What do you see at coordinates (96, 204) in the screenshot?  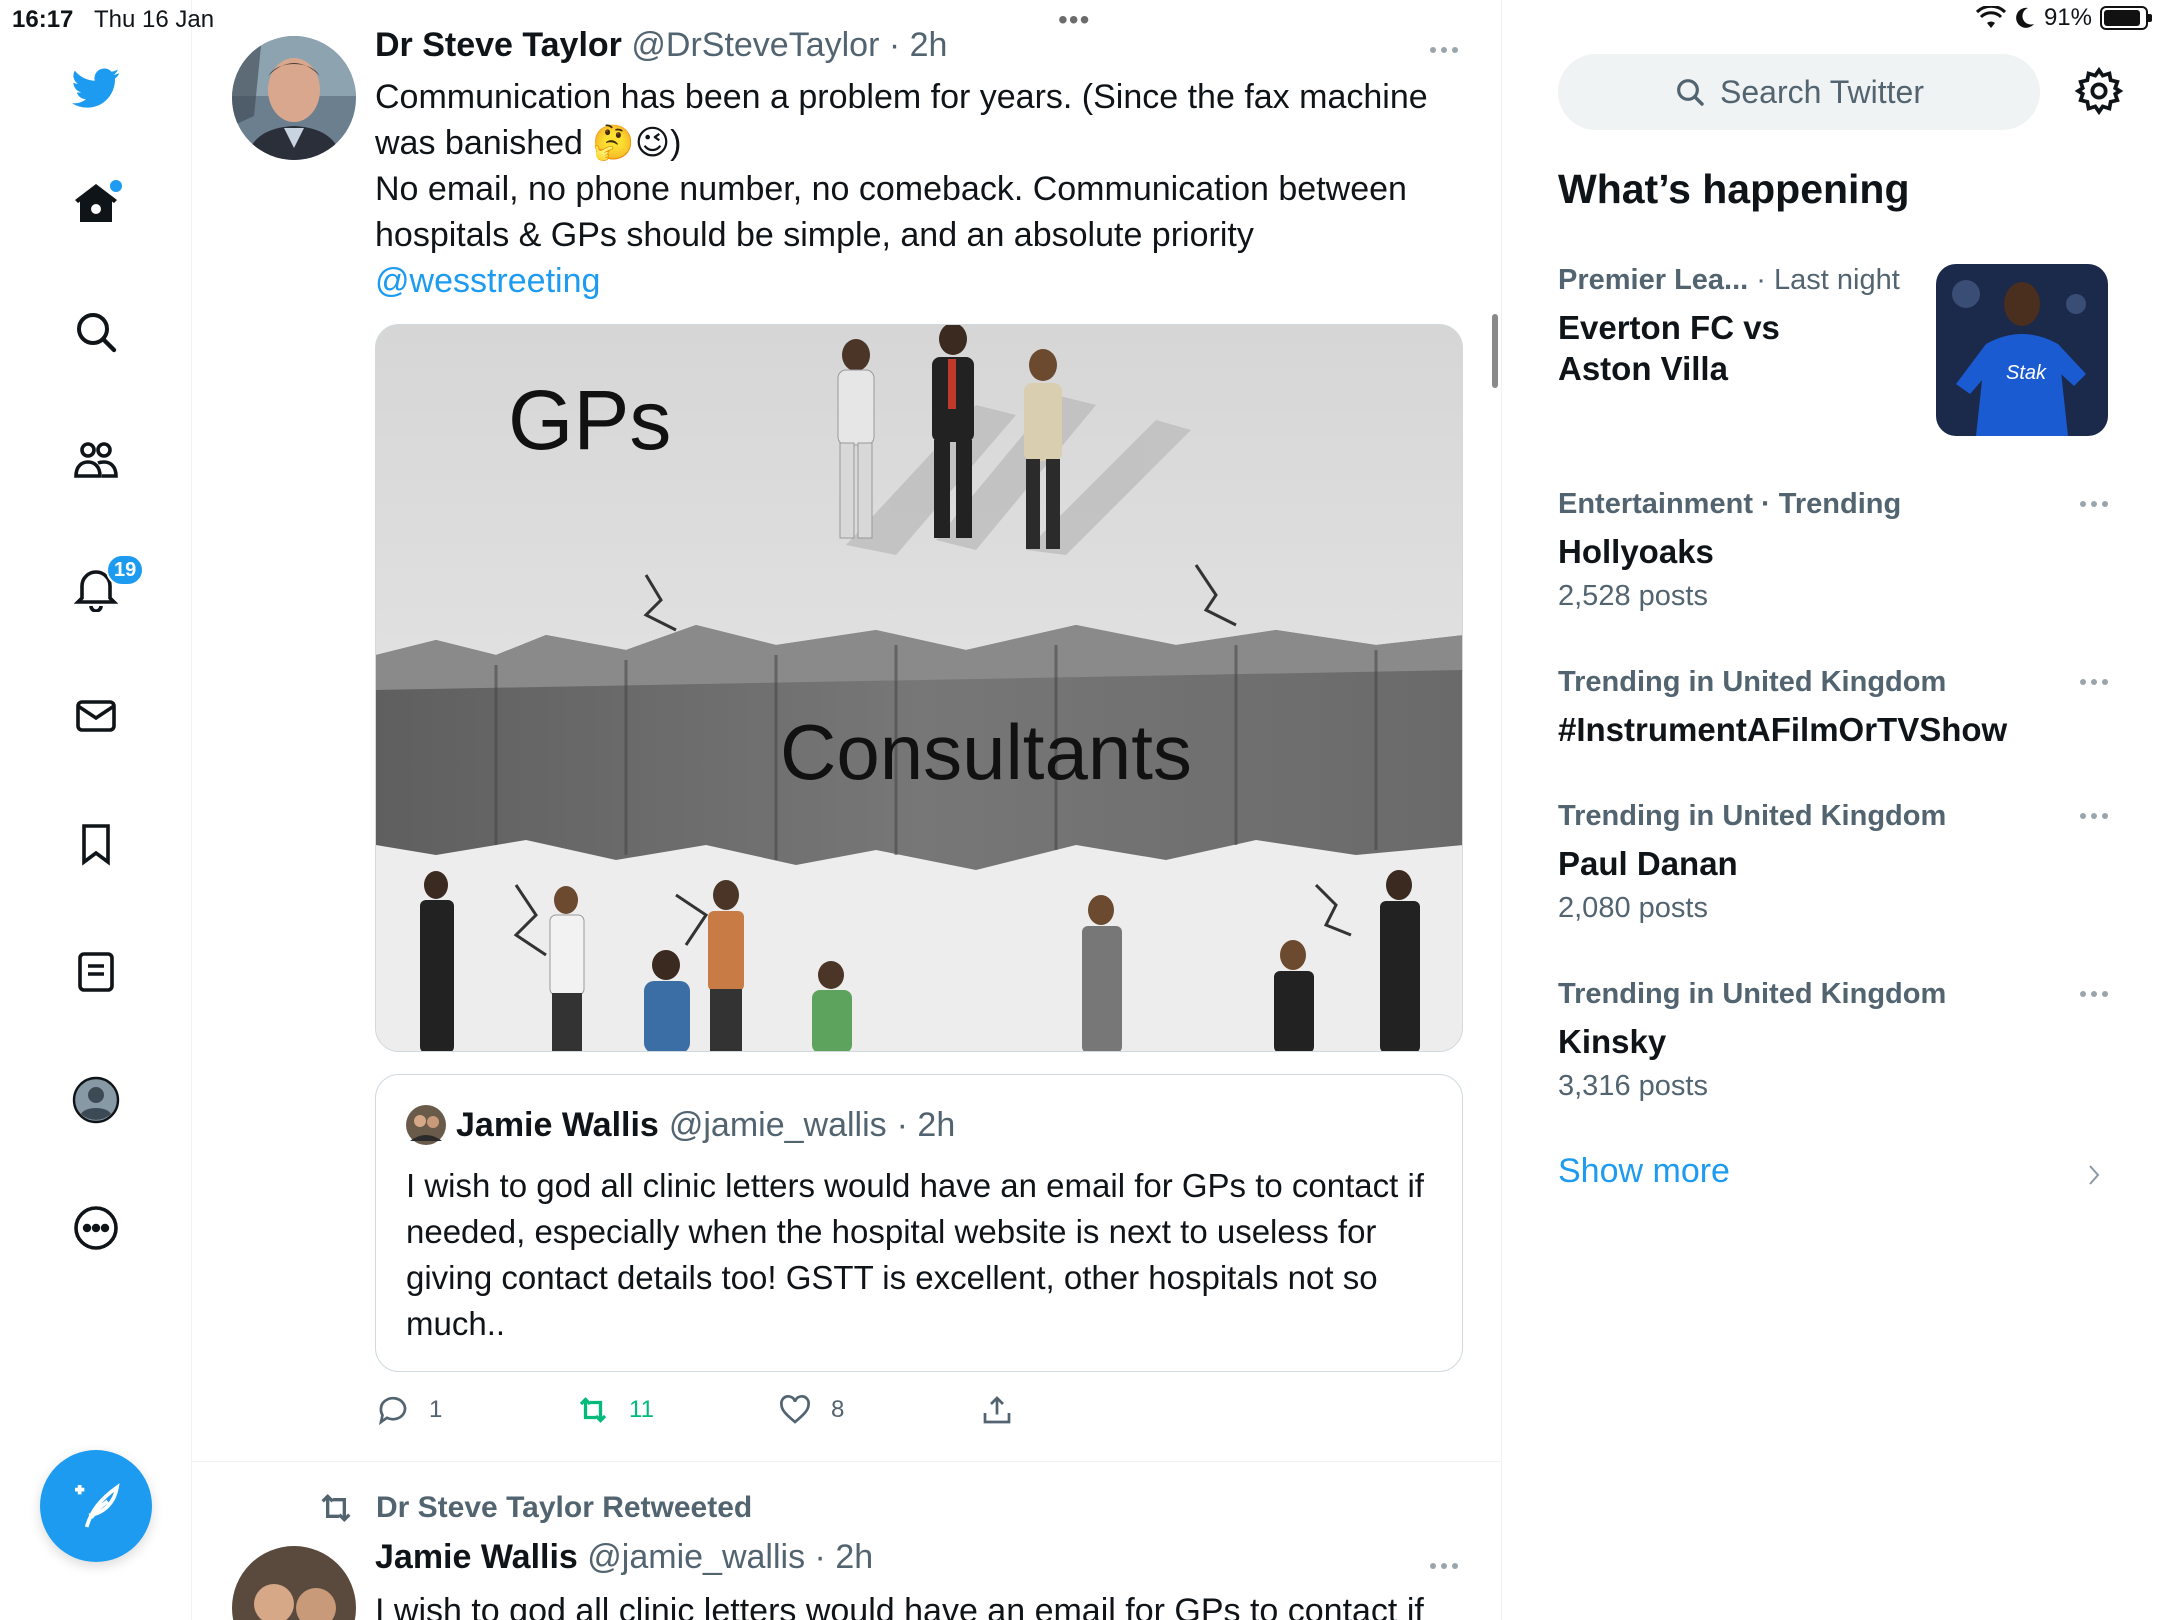 I see `home-icon` at bounding box center [96, 204].